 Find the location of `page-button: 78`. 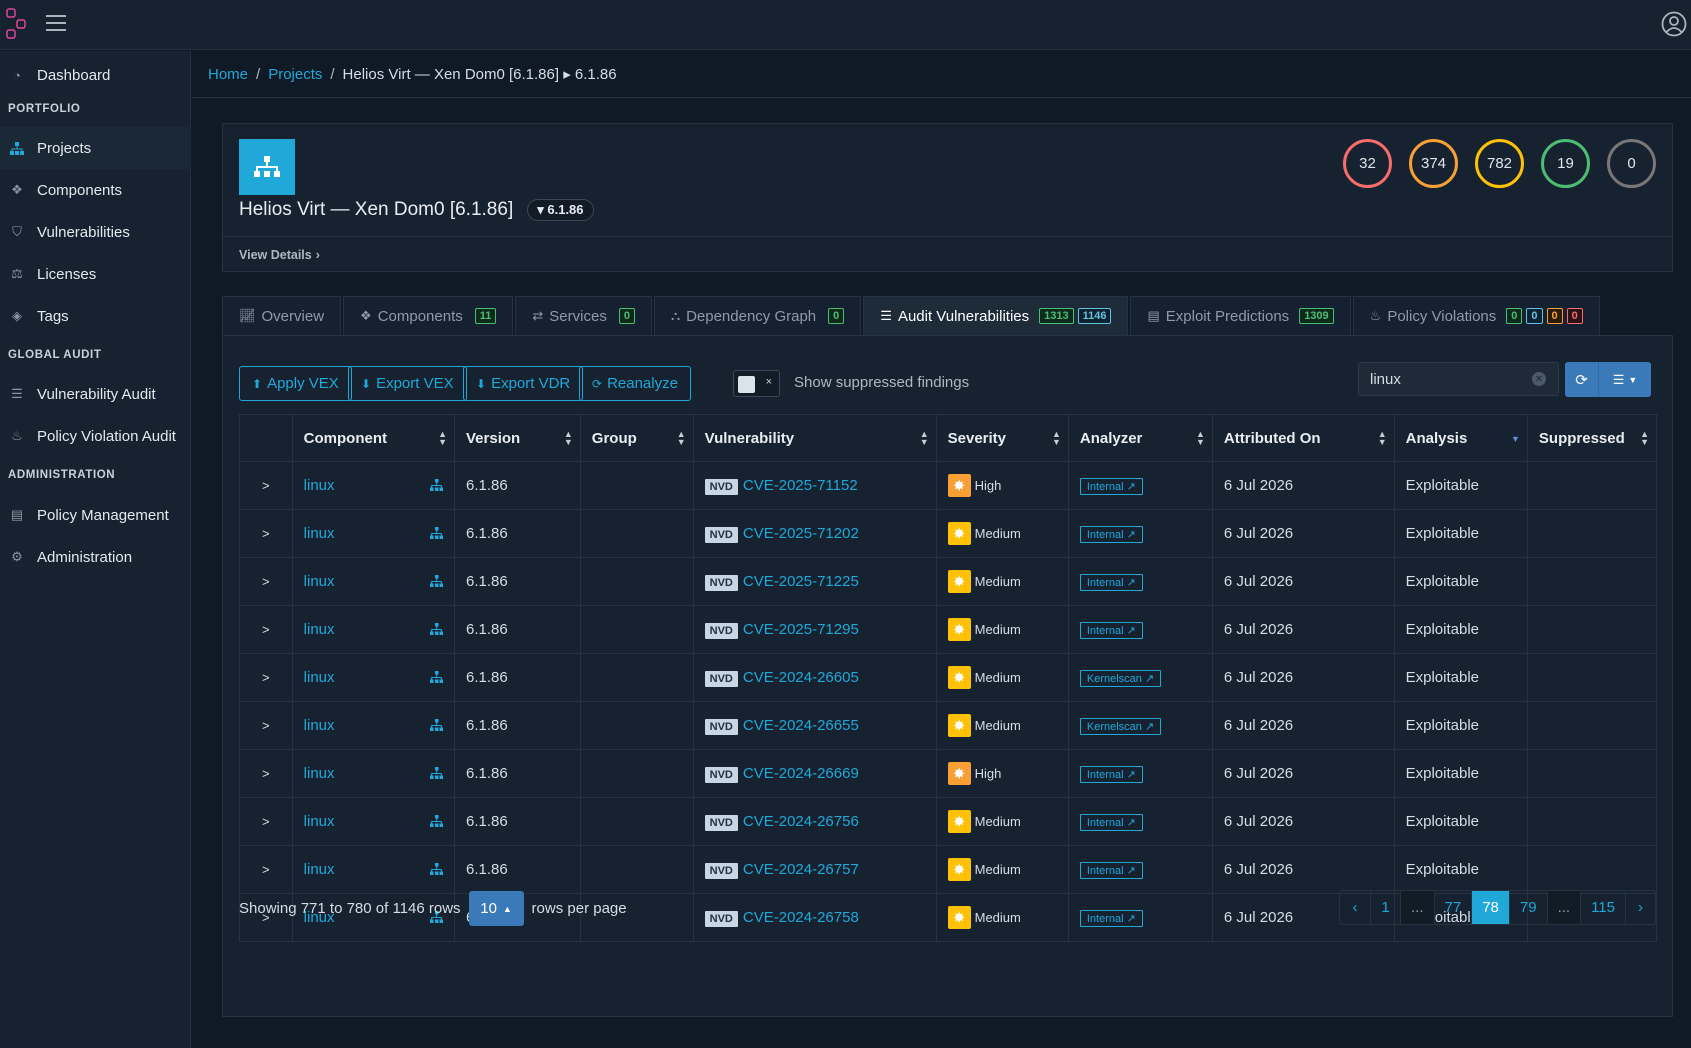

page-button: 78 is located at coordinates (1490, 907).